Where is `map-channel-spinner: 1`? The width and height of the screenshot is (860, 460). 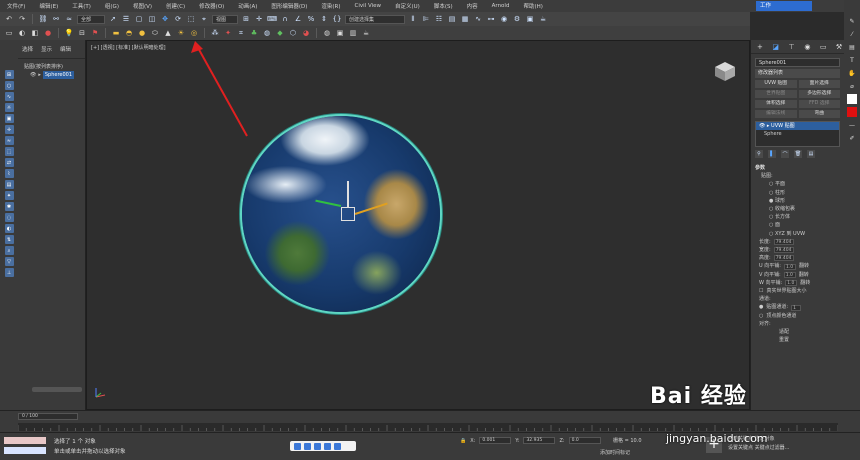
map-channel-spinner: 1 is located at coordinates (796, 307).